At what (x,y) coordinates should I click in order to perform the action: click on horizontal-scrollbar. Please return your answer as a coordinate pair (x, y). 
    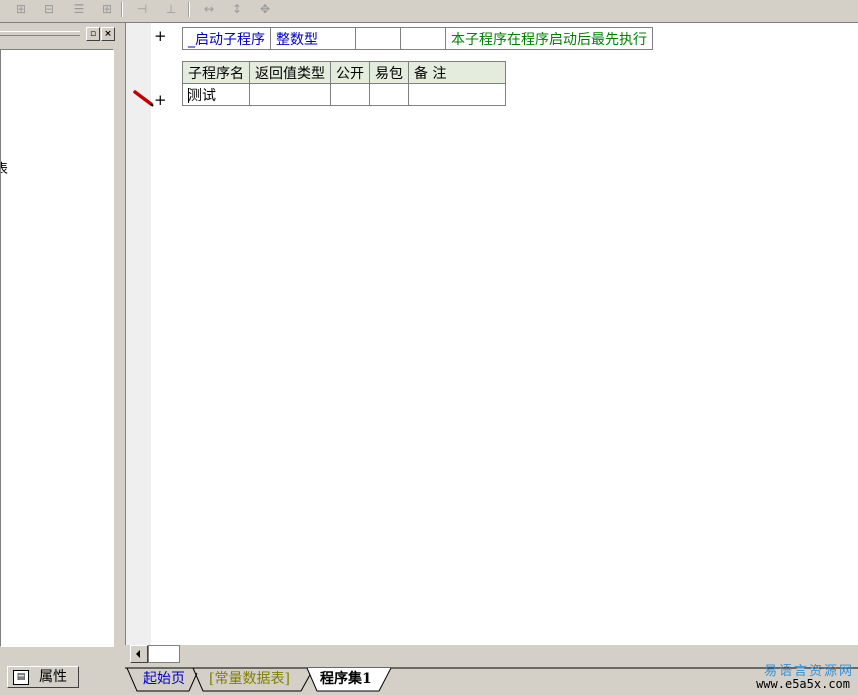
    Looking at the image, I should click on (491, 654).